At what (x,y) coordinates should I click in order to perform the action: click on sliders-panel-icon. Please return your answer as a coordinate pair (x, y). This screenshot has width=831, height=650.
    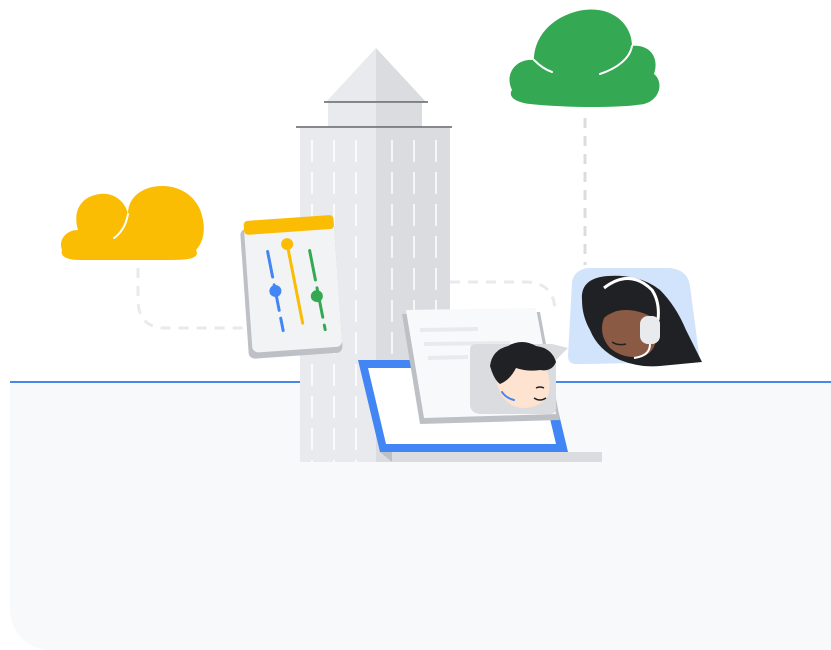
    Looking at the image, I should click on (291, 287).